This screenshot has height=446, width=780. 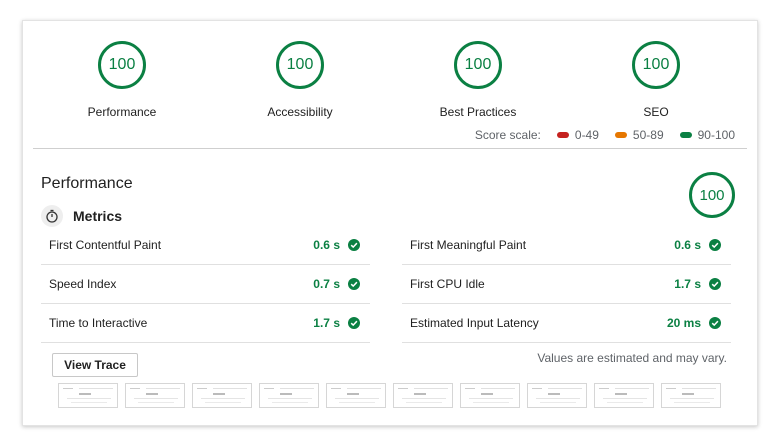 I want to click on scale-range-average: 50-89, so click(x=639, y=135).